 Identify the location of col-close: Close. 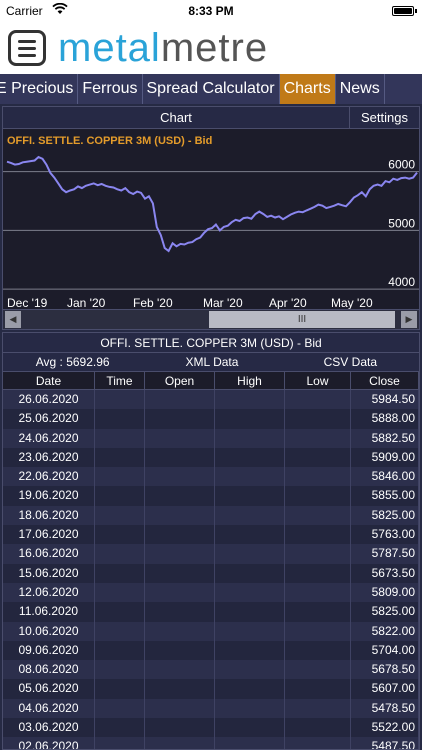
(385, 380).